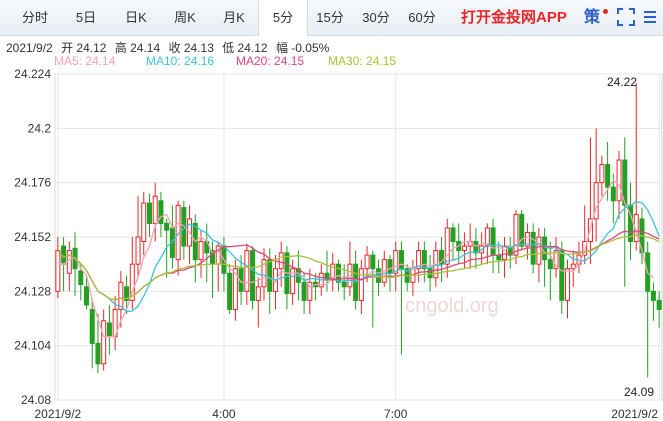  What do you see at coordinates (36, 400) in the screenshot?
I see `y-tick-label: 24.08` at bounding box center [36, 400].